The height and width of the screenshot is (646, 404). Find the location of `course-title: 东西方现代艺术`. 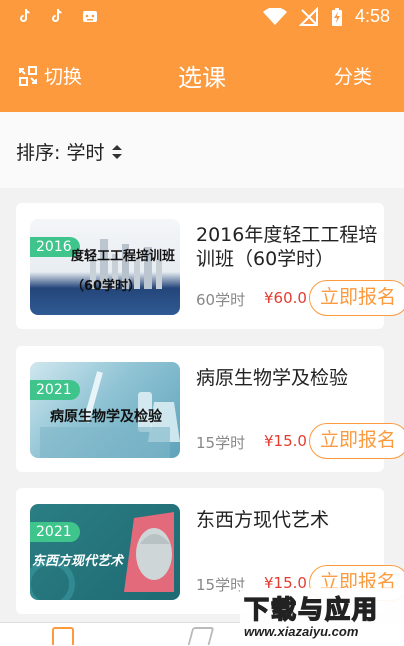

course-title: 东西方现代艺术 is located at coordinates (289, 520).